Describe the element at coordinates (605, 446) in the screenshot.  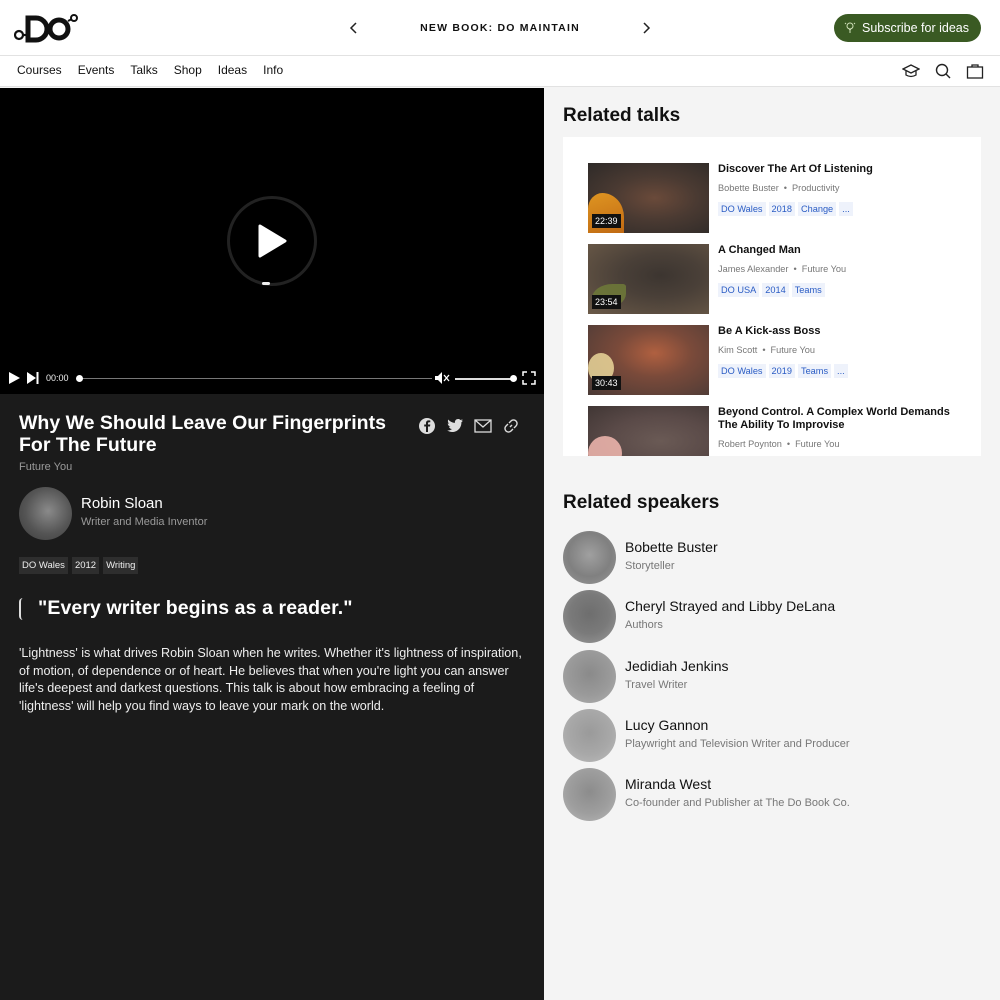
I see `thumbnail-shape` at that location.